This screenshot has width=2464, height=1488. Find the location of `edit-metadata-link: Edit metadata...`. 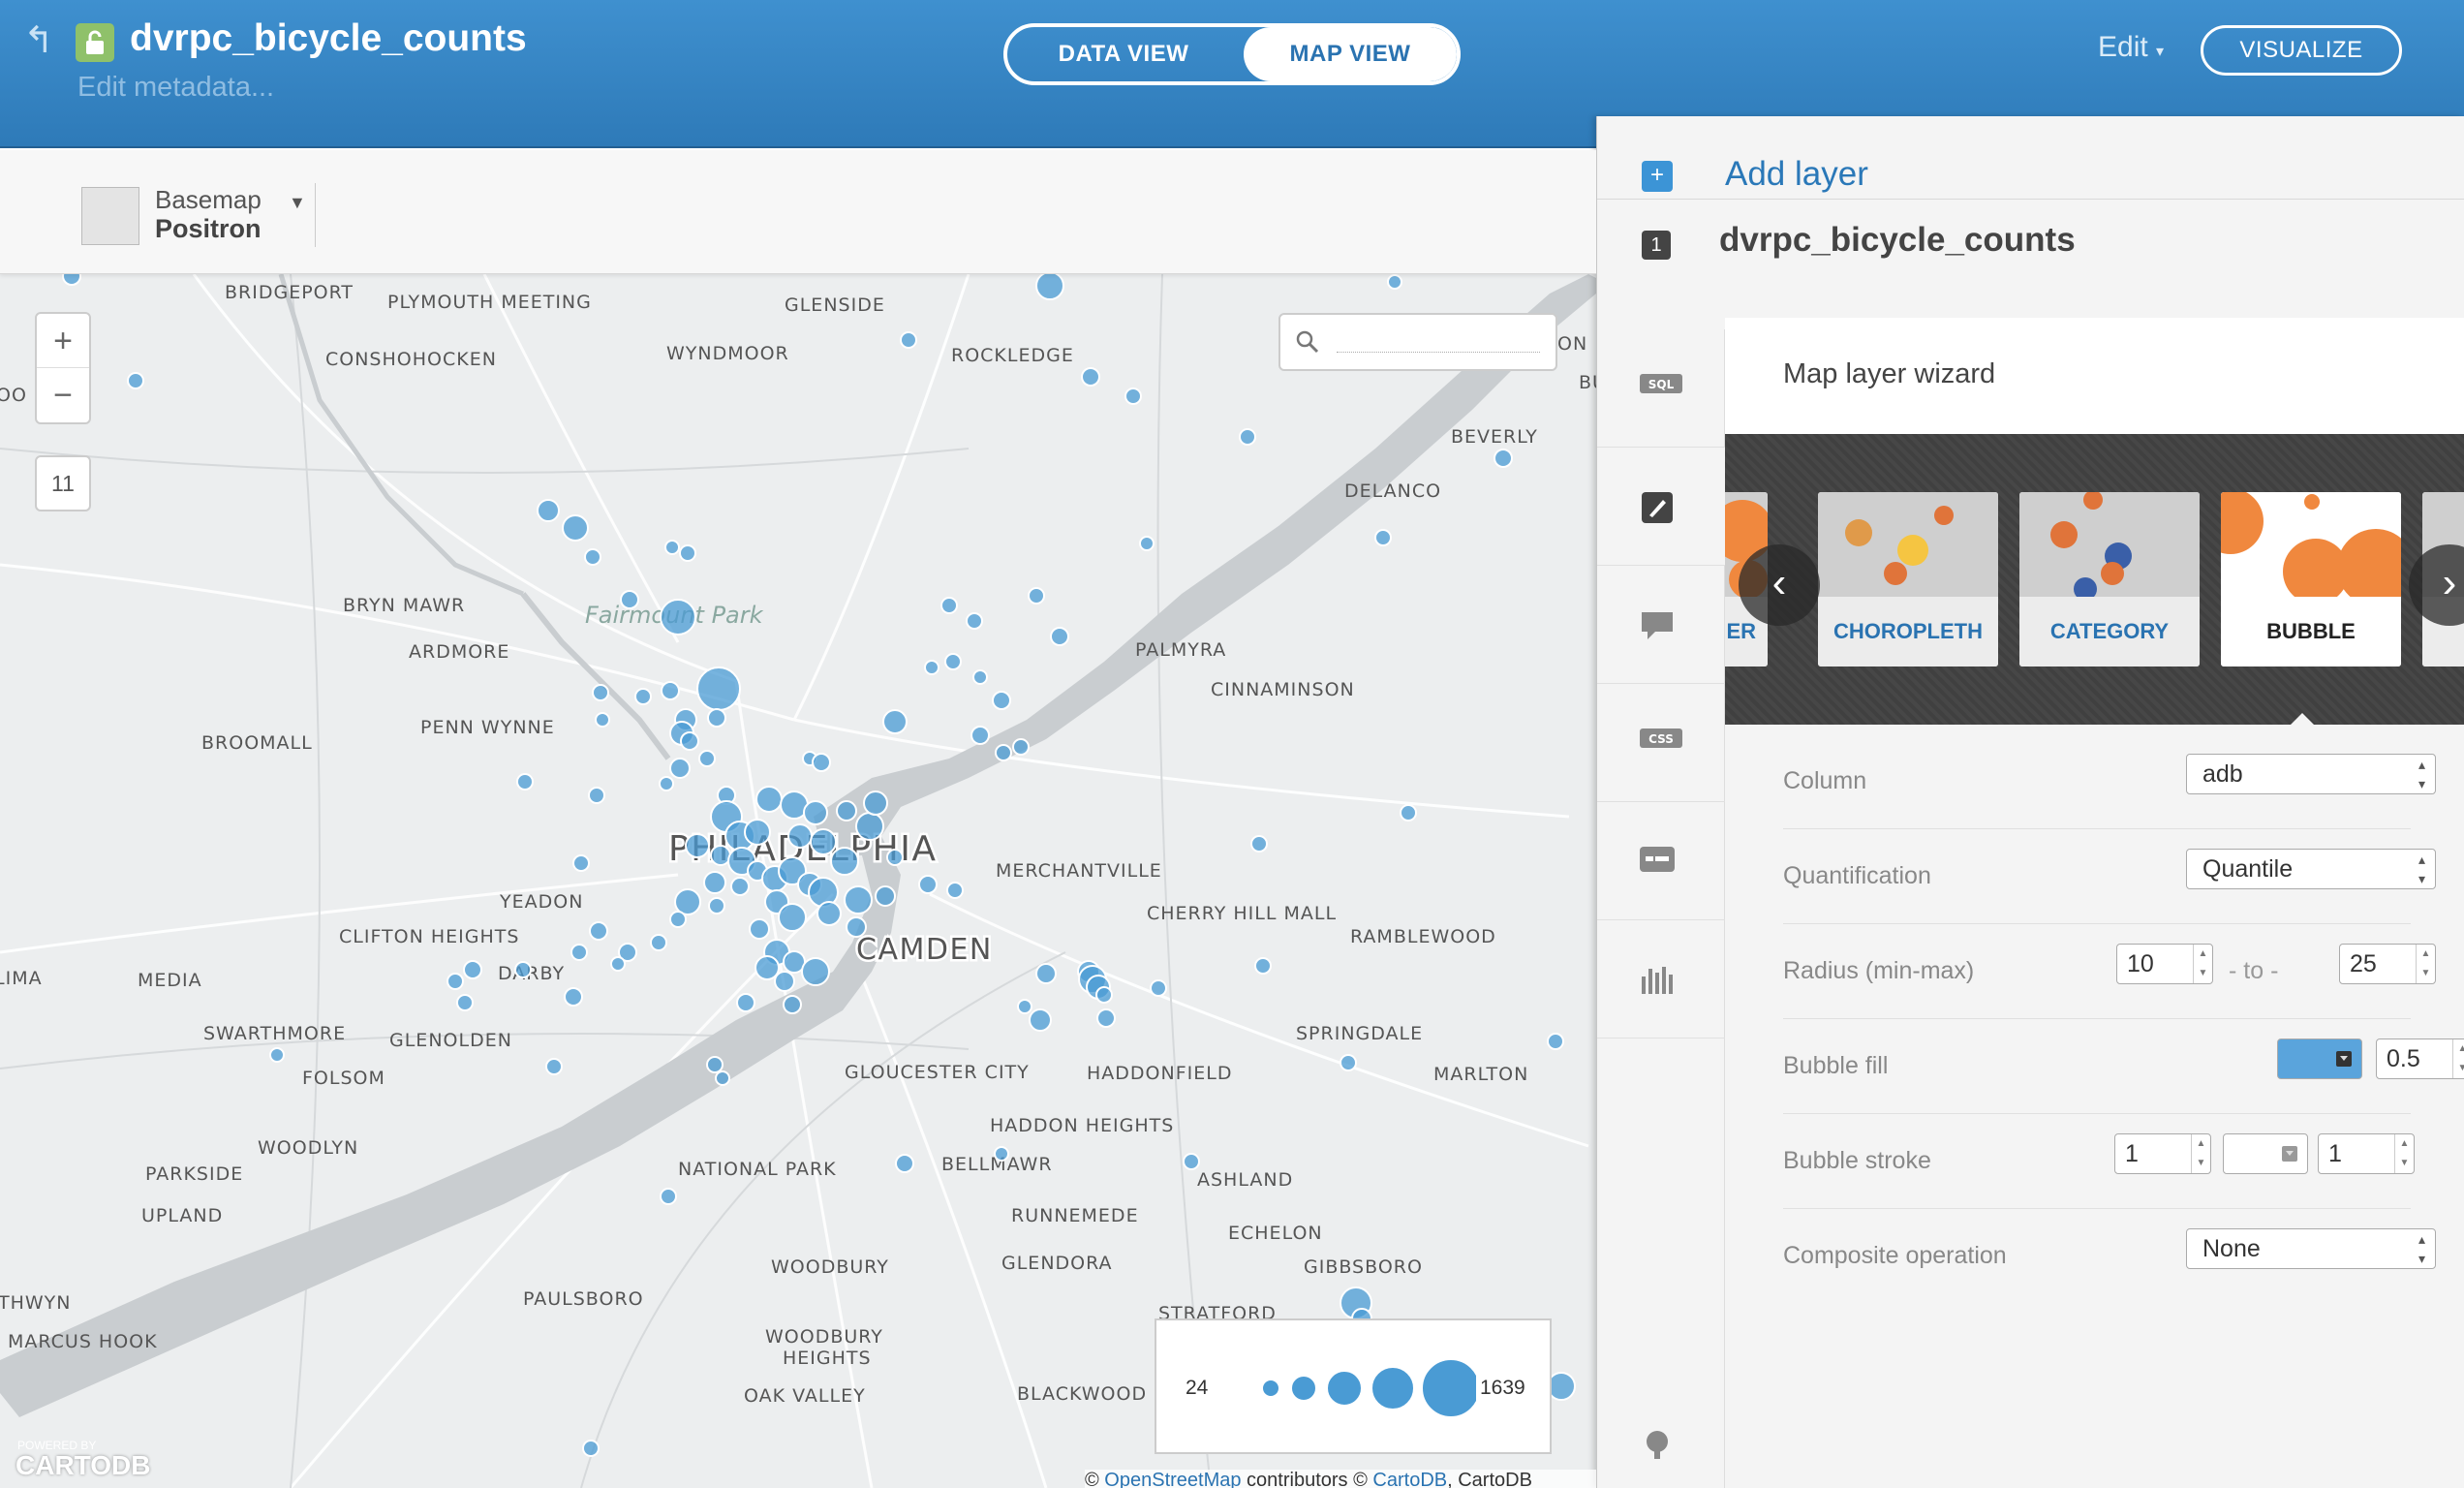

edit-metadata-link: Edit metadata... is located at coordinates (175, 88).